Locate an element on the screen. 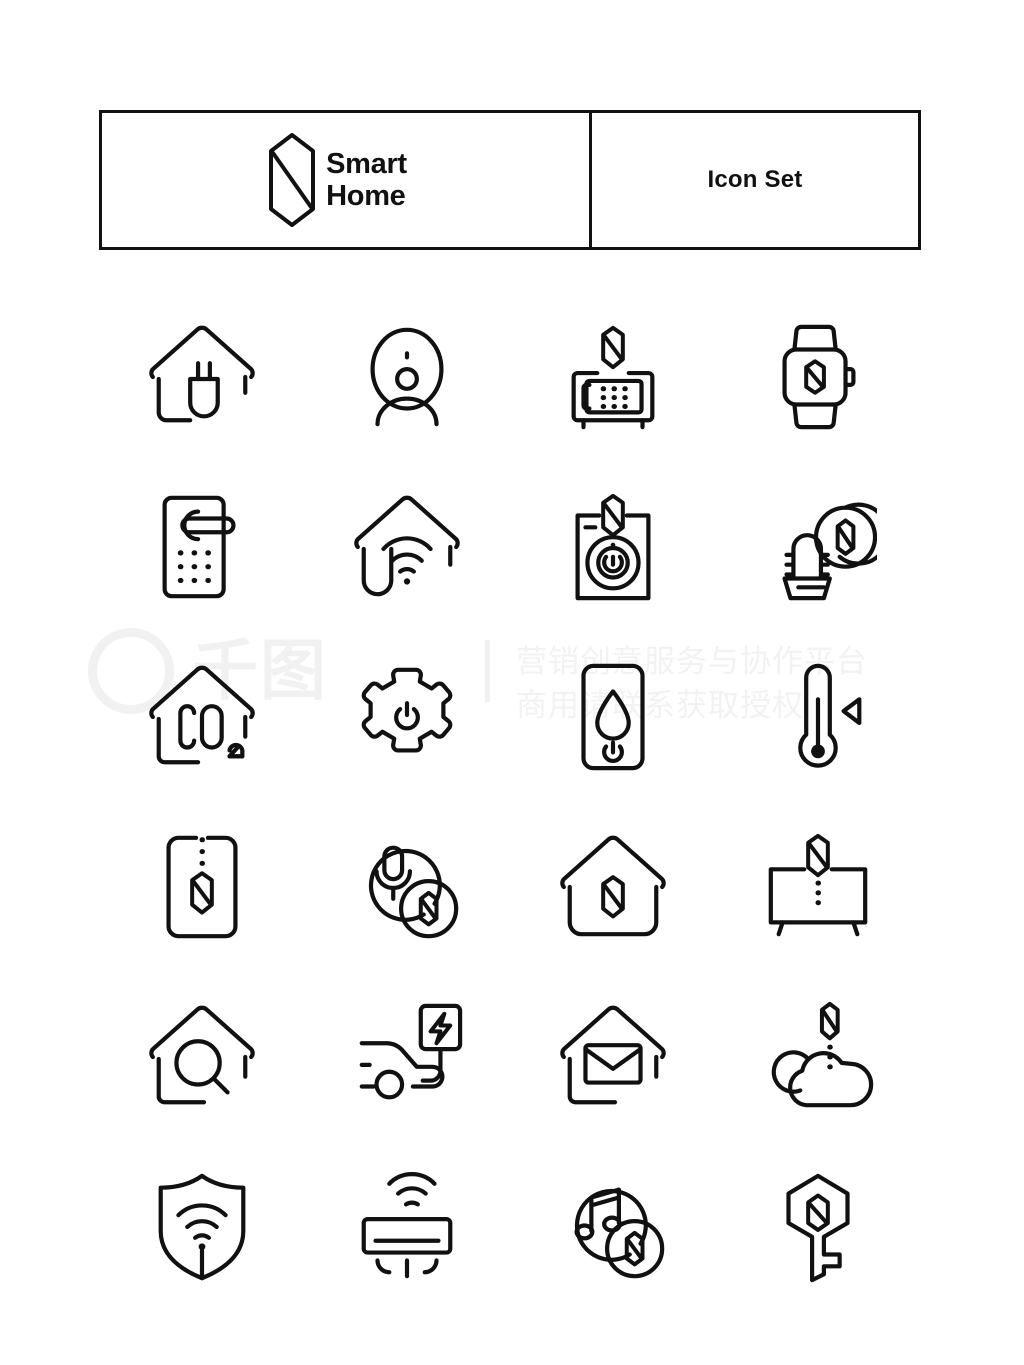  brand-name: Smart Home is located at coordinates (366, 180).